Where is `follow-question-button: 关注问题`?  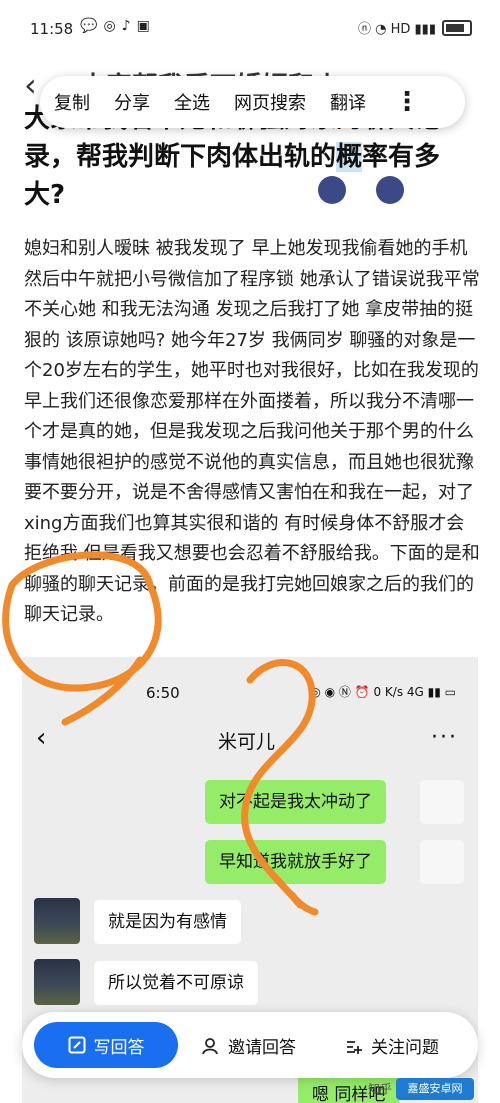 follow-question-button: 关注问题 is located at coordinates (392, 1045).